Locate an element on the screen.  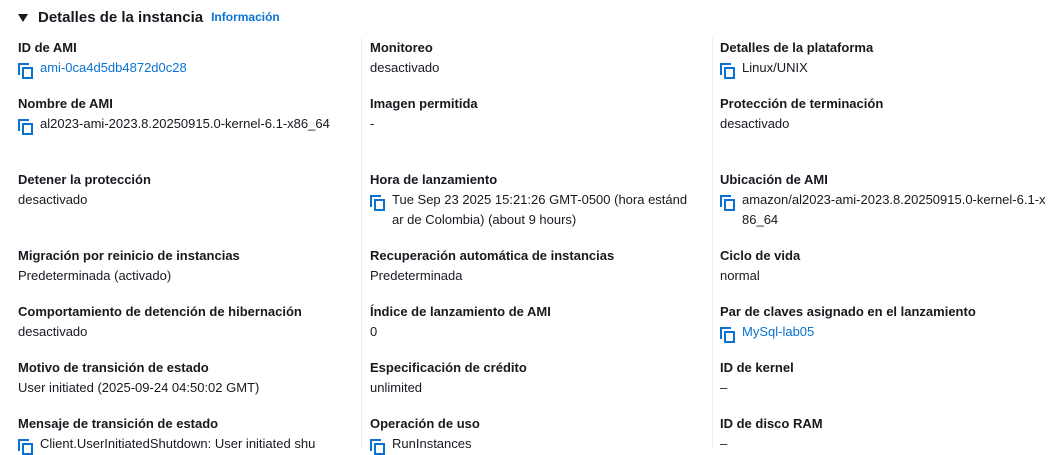
field-value: - is located at coordinates (372, 123).